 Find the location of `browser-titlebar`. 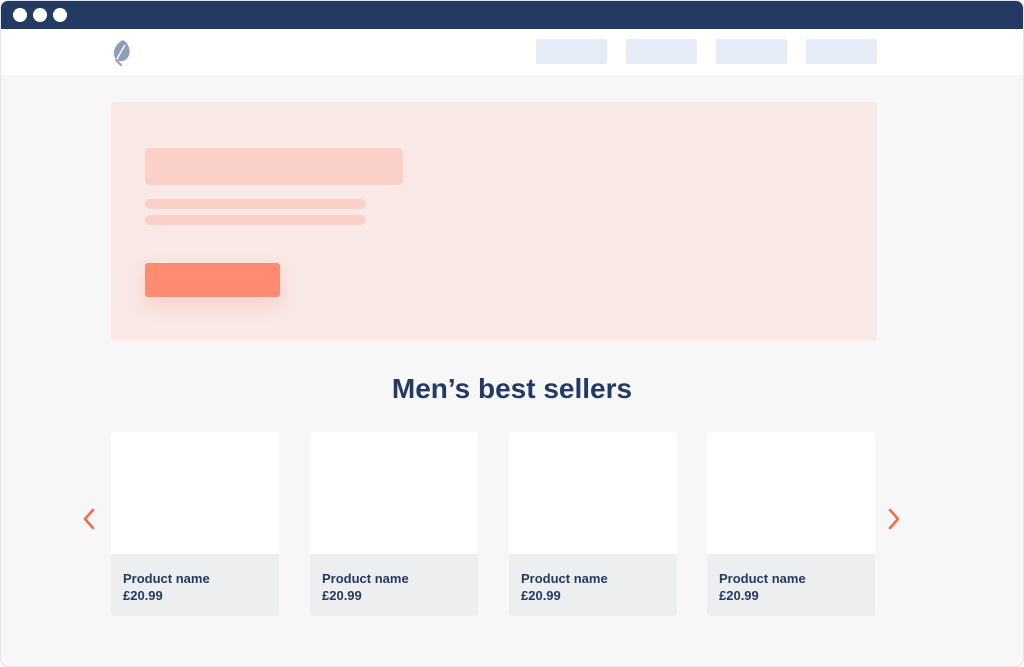

browser-titlebar is located at coordinates (512, 15).